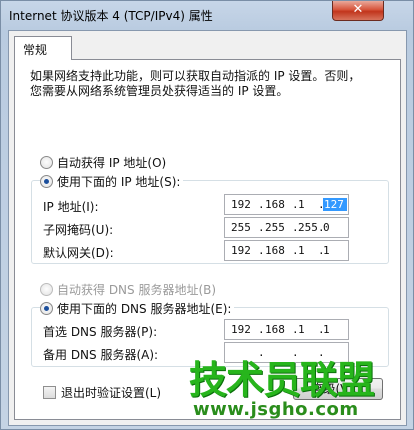 This screenshot has height=430, width=414. I want to click on radio-auto-ip: 自动获得 IP 地址(O), so click(105, 162).